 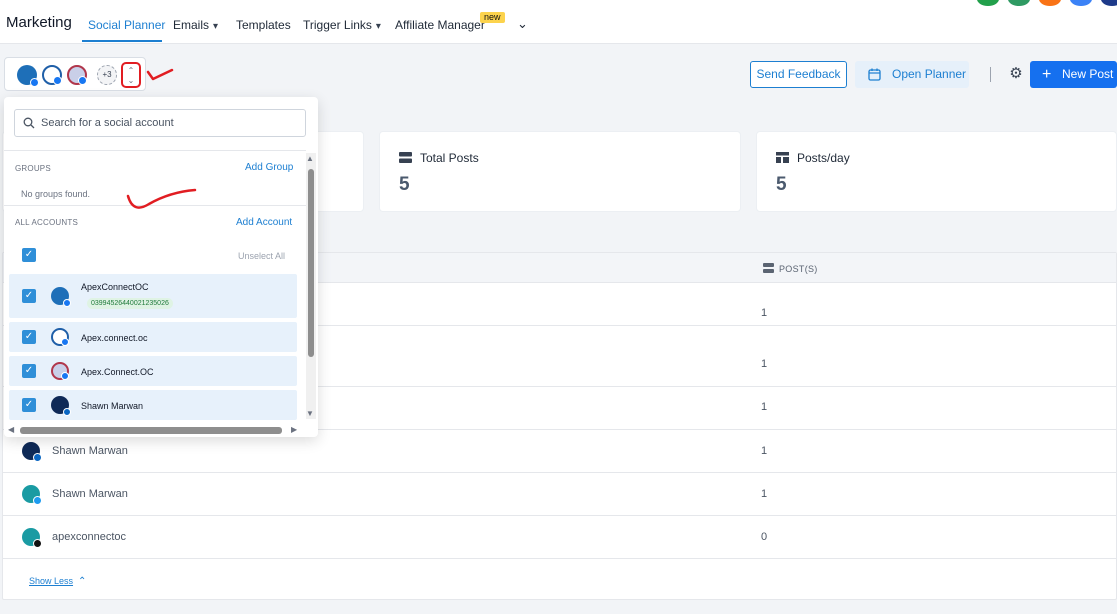 I want to click on add-group-link: Add Group, so click(x=269, y=167).